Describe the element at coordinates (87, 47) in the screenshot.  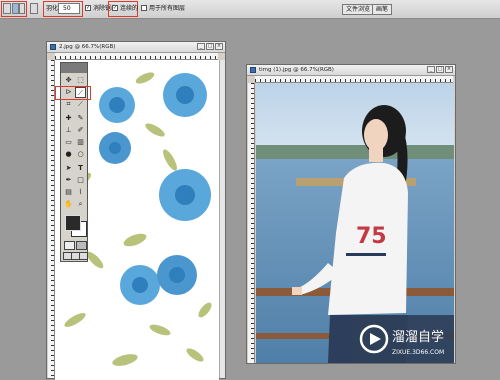
I see `window-title: 2.jpg @ 66.7%(RGB)` at that location.